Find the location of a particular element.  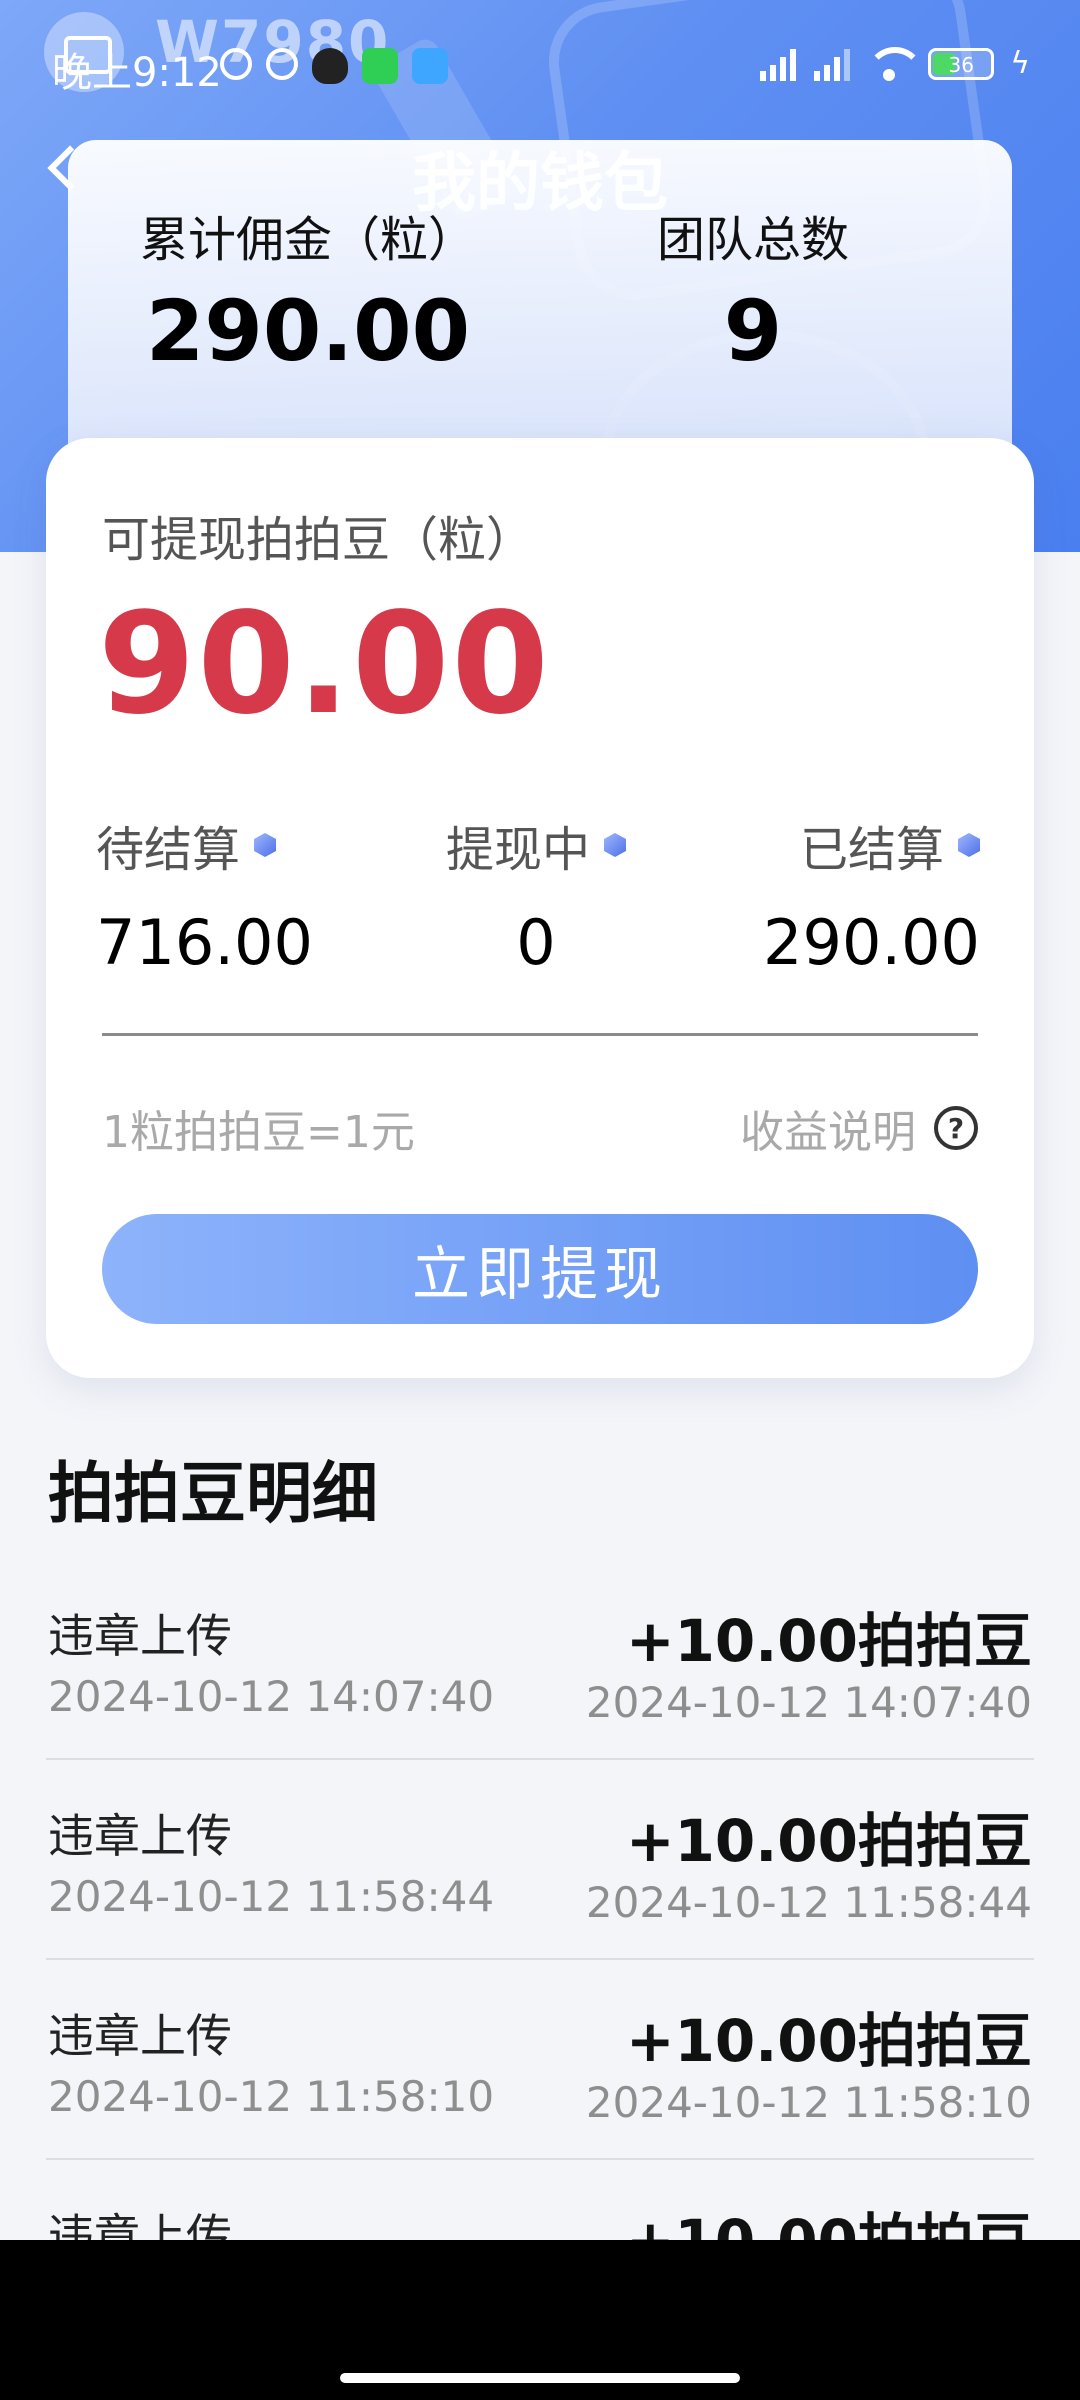

charging-icon: ϟ is located at coordinates (1020, 63).